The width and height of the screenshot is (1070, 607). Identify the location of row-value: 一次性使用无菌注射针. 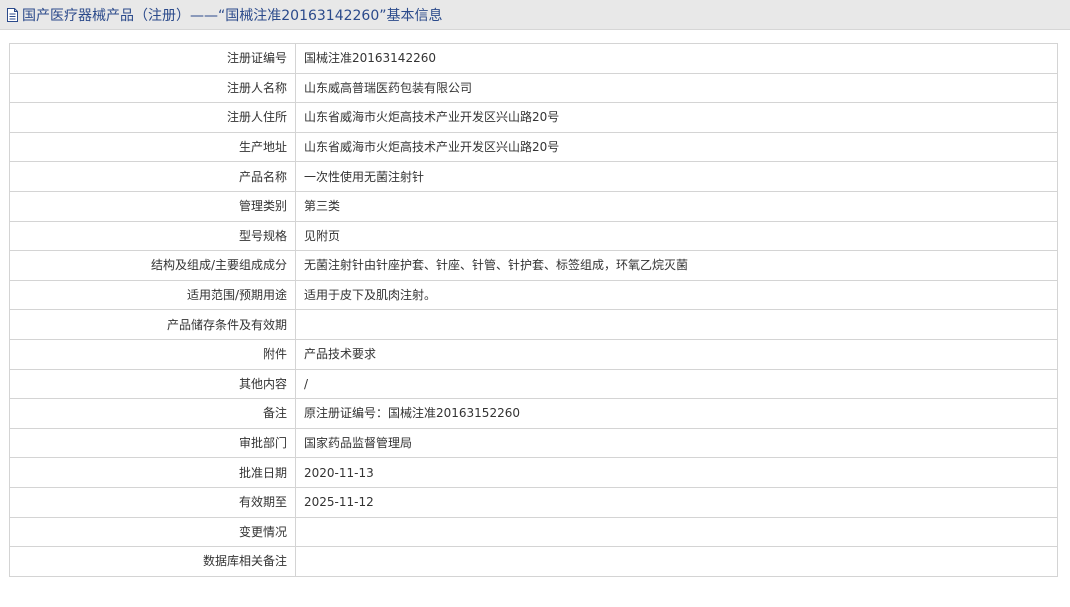
(676, 176).